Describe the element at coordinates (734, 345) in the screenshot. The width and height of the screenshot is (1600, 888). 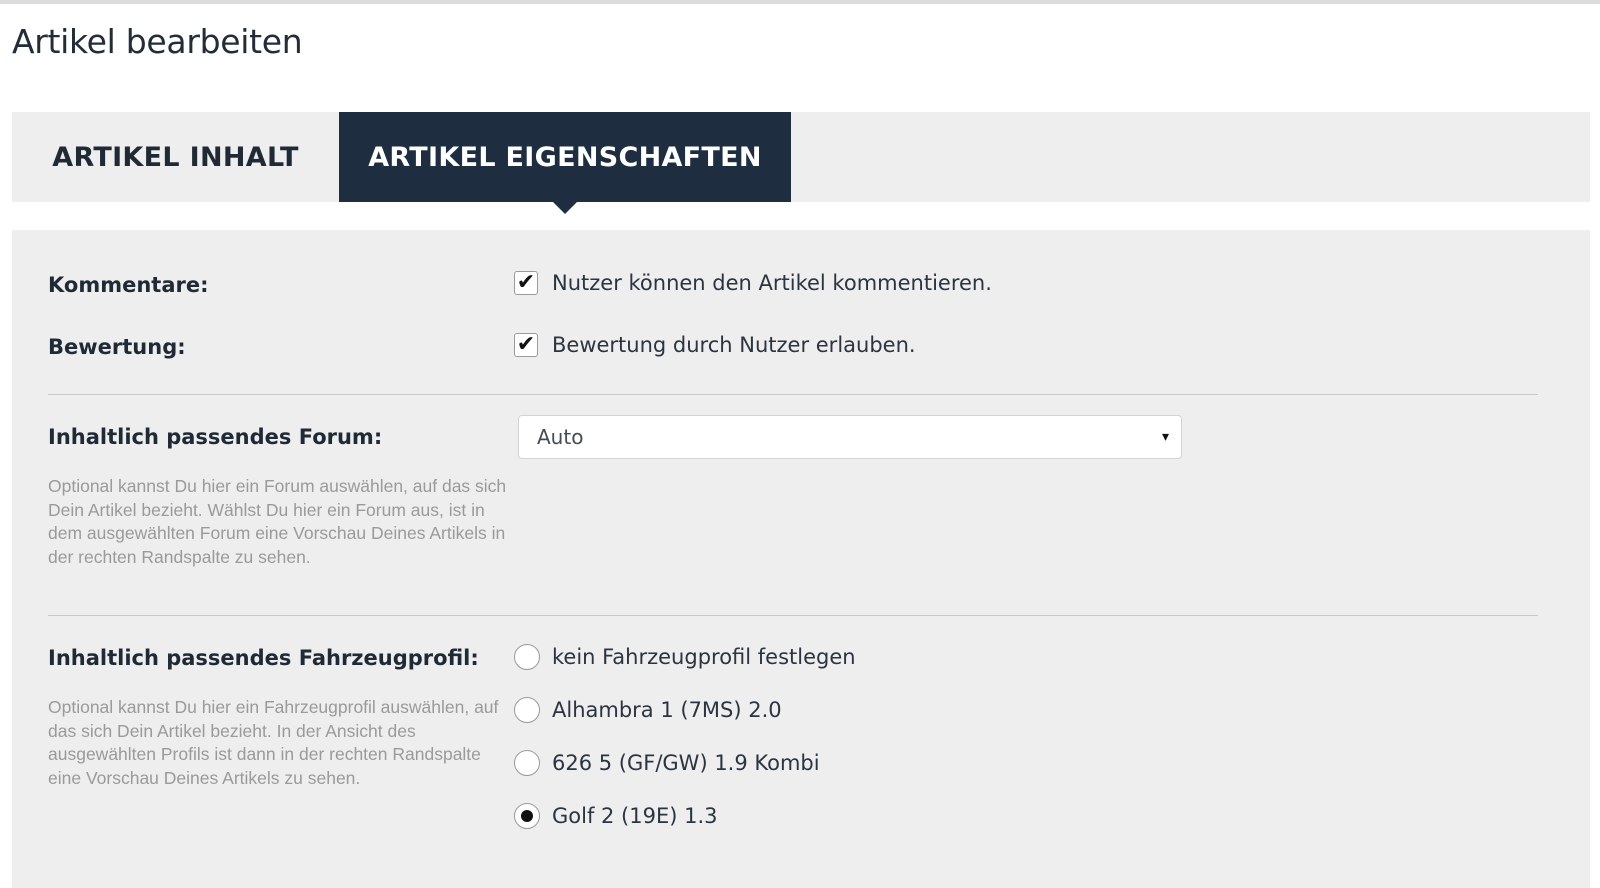
I see `rating-option-label: Bewertung durch Nutzer erlauben.` at that location.